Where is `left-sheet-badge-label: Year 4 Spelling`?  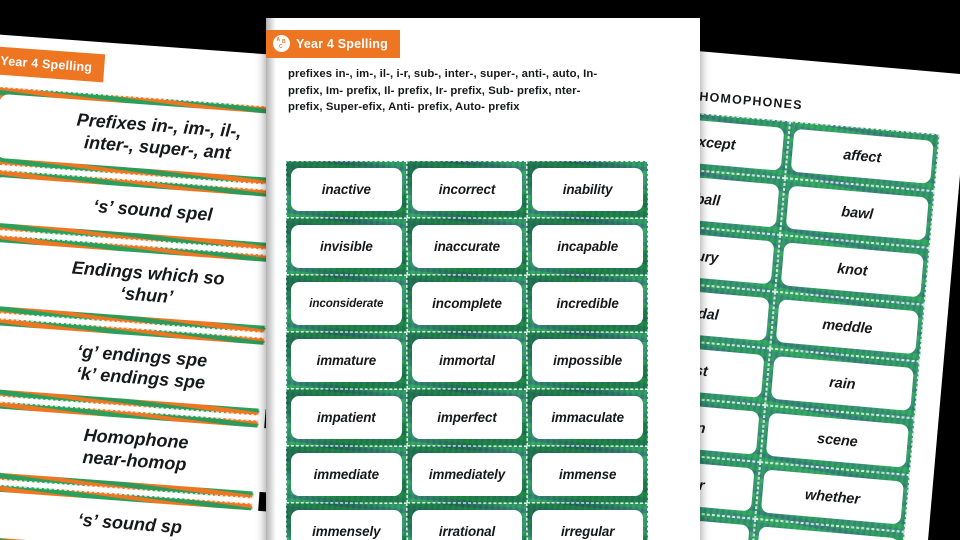
left-sheet-badge-label: Year 4 Spelling is located at coordinates (46, 63).